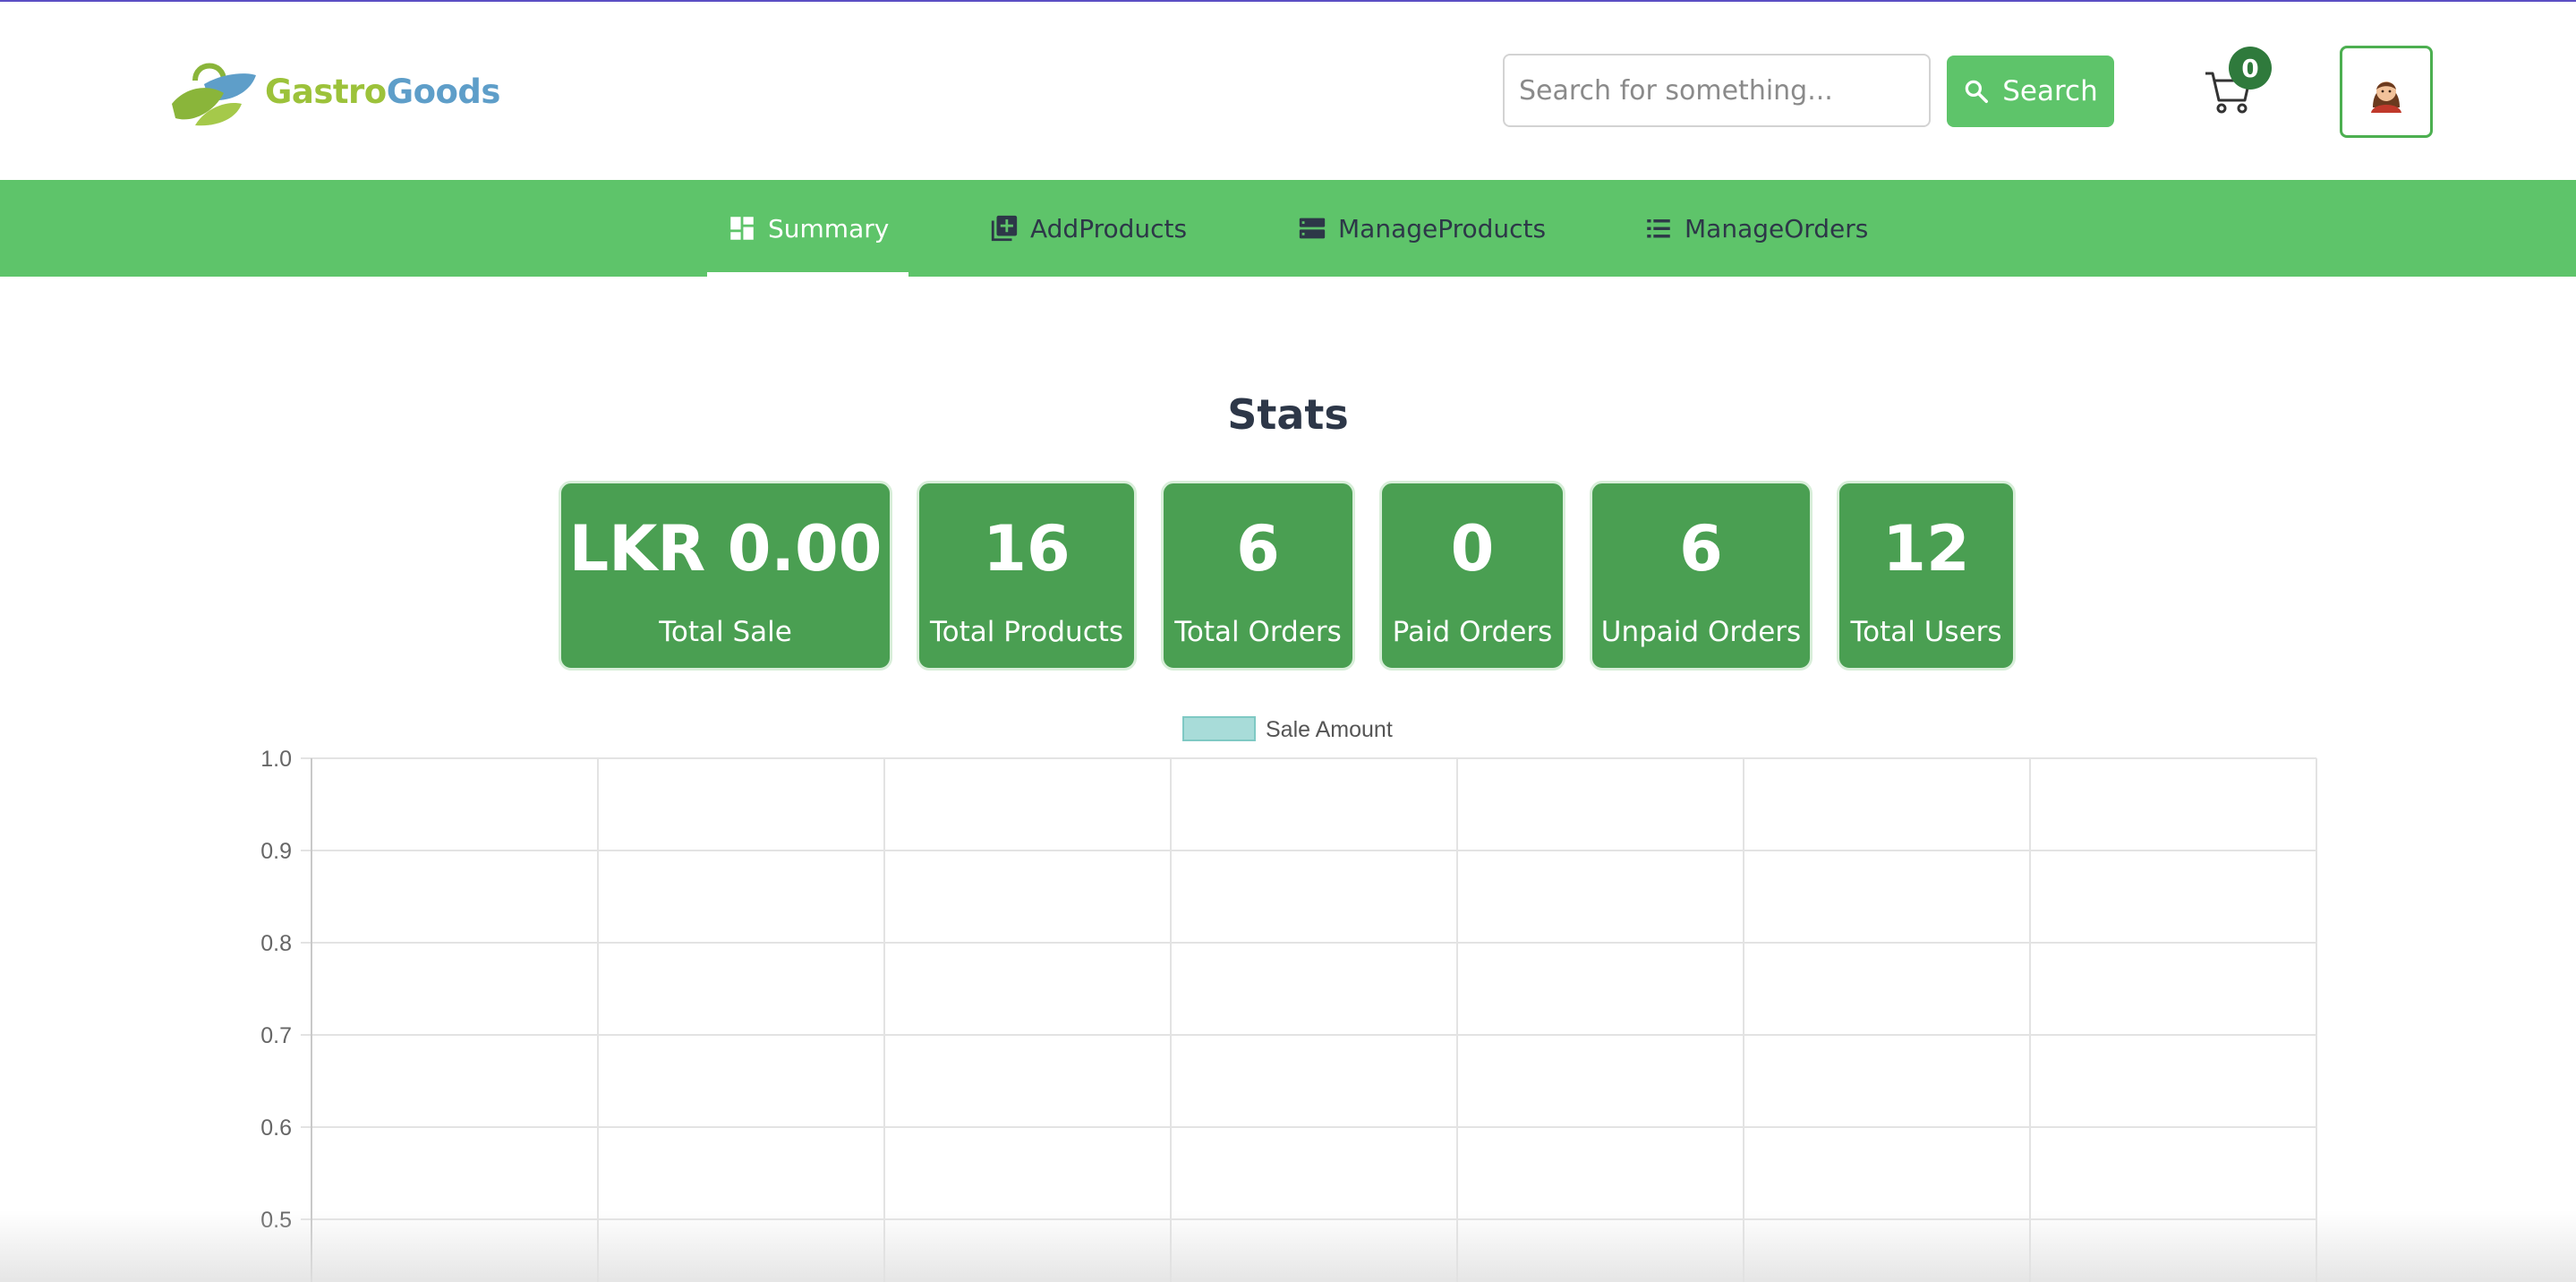 This screenshot has height=1282, width=2576. Describe the element at coordinates (326, 91) in the screenshot. I see `brand-name-part1: Gastro` at that location.